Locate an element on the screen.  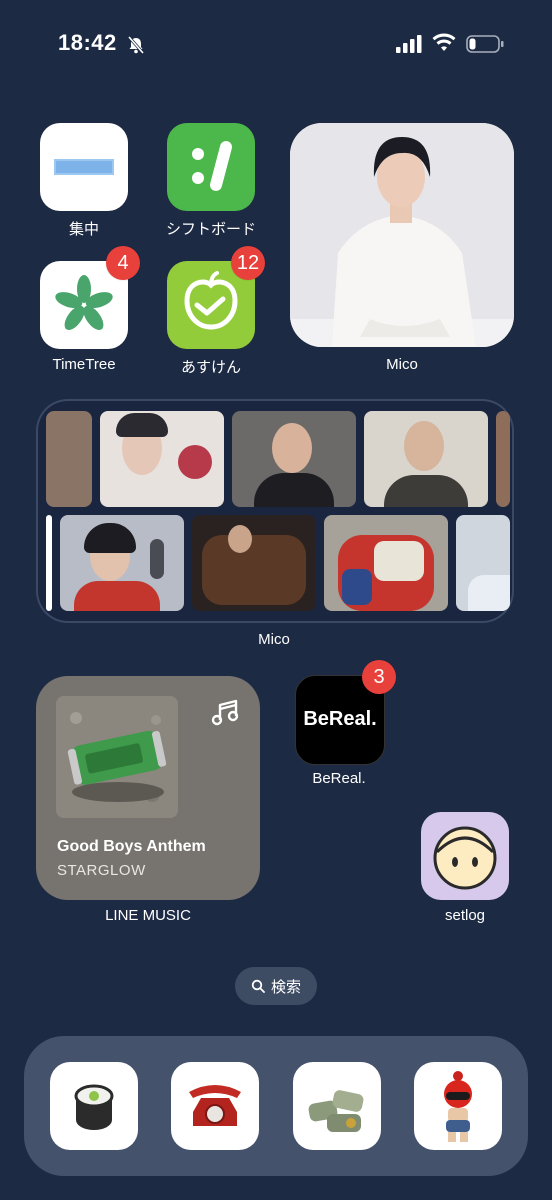
line-music-widget-label: LINE MUSIC is located at coordinates (148, 915).